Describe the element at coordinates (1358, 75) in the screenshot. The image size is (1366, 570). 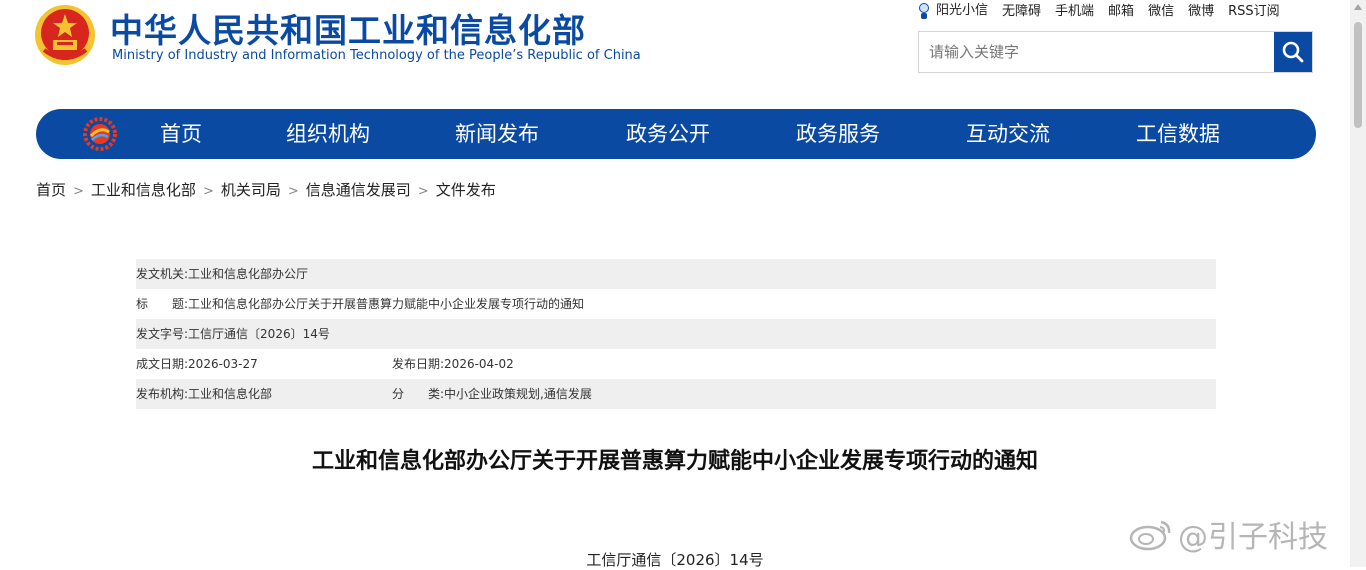
I see `scrollbar-thumb` at that location.